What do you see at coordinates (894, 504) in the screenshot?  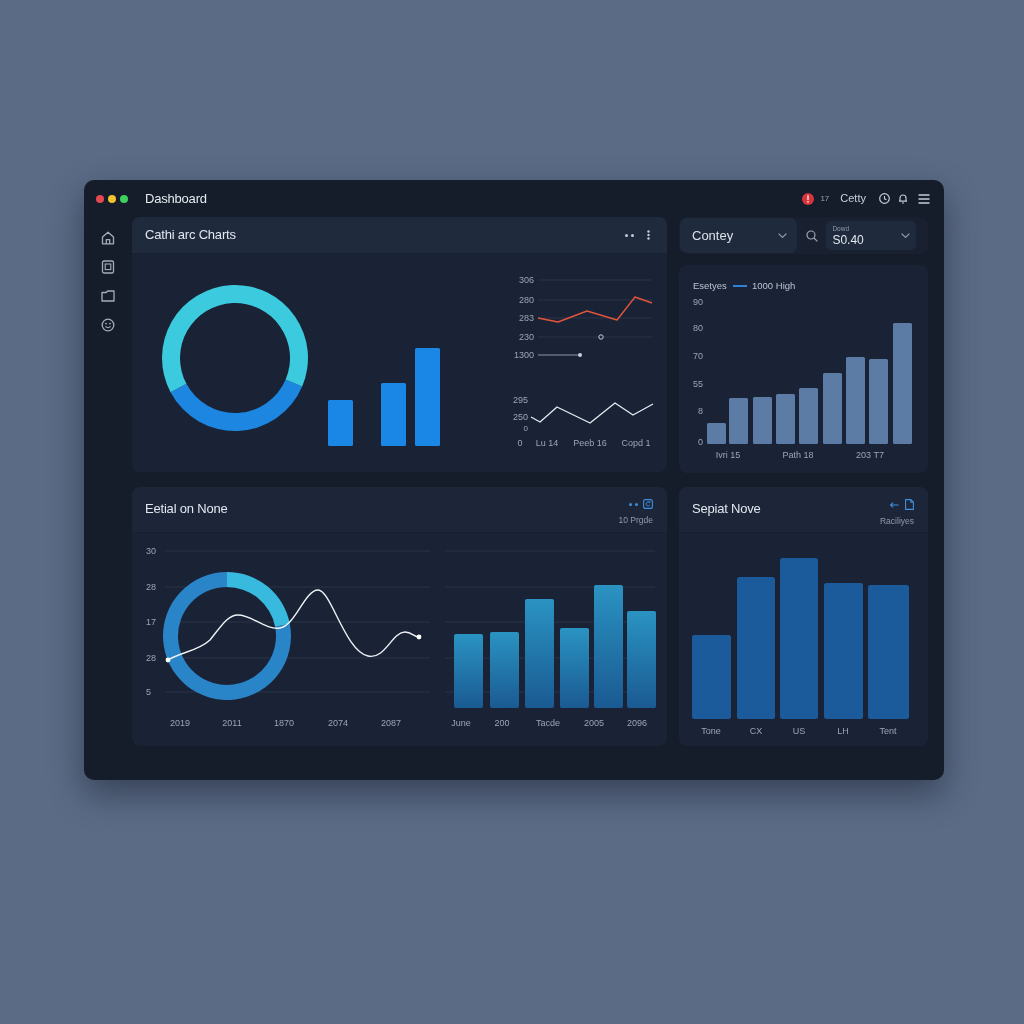 I see `arrow-left-icon` at bounding box center [894, 504].